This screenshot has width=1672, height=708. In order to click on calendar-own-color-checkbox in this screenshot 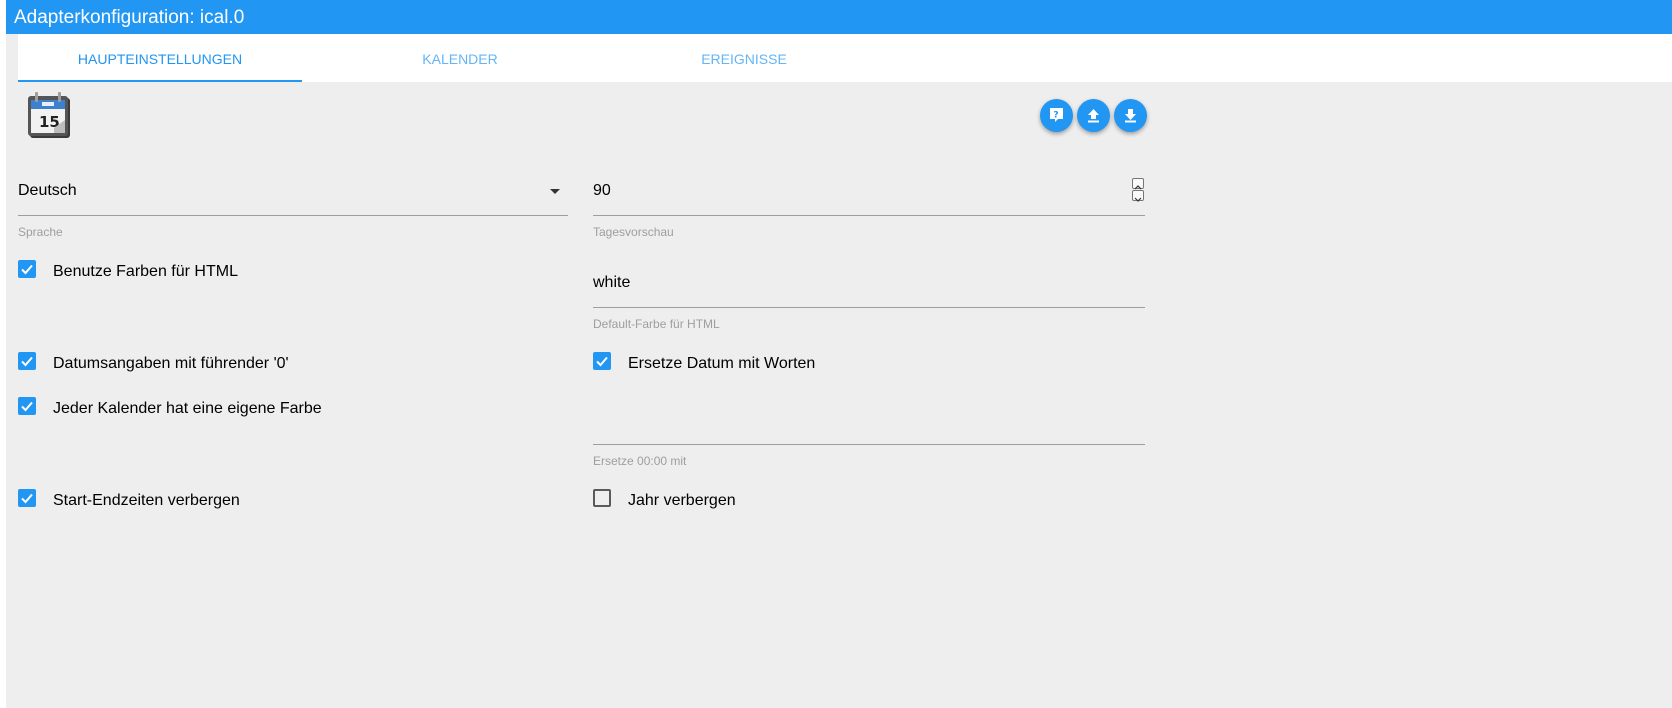, I will do `click(27, 406)`.